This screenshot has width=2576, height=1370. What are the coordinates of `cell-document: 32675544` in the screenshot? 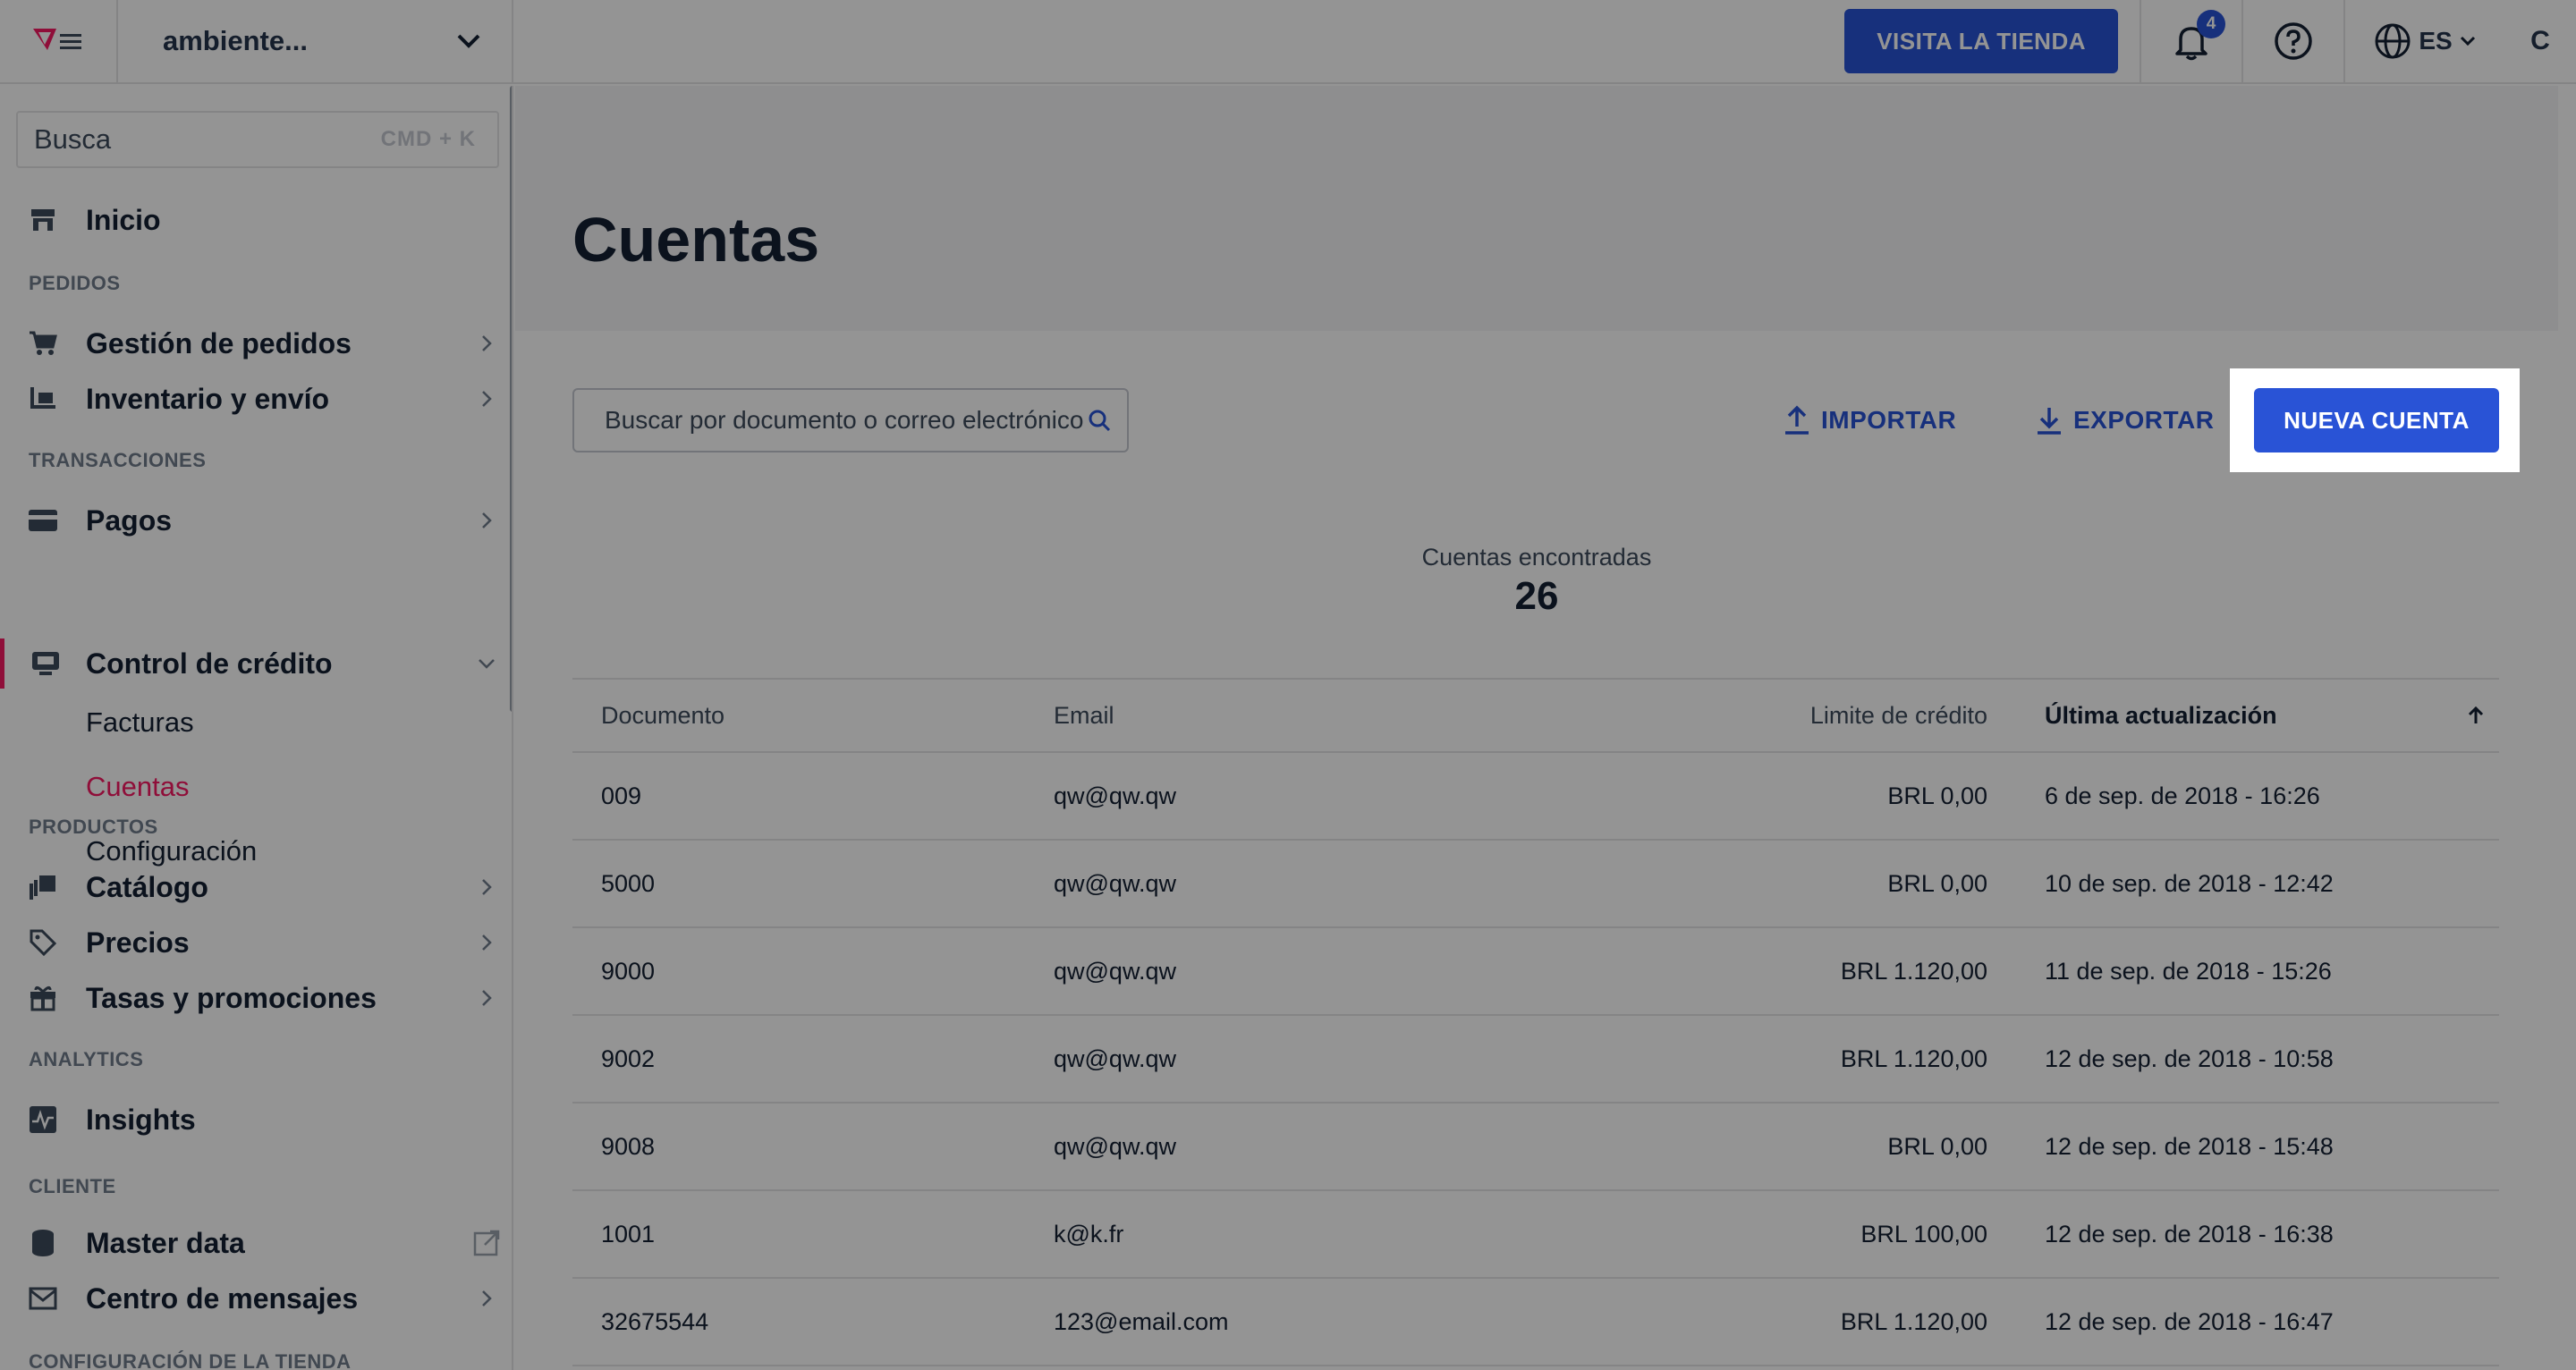 It's located at (655, 1321).